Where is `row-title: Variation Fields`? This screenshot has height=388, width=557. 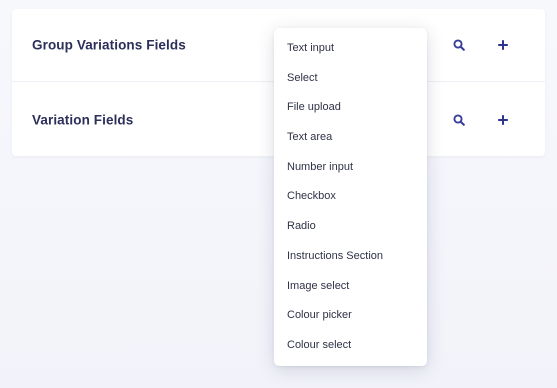
row-title: Variation Fields is located at coordinates (83, 119).